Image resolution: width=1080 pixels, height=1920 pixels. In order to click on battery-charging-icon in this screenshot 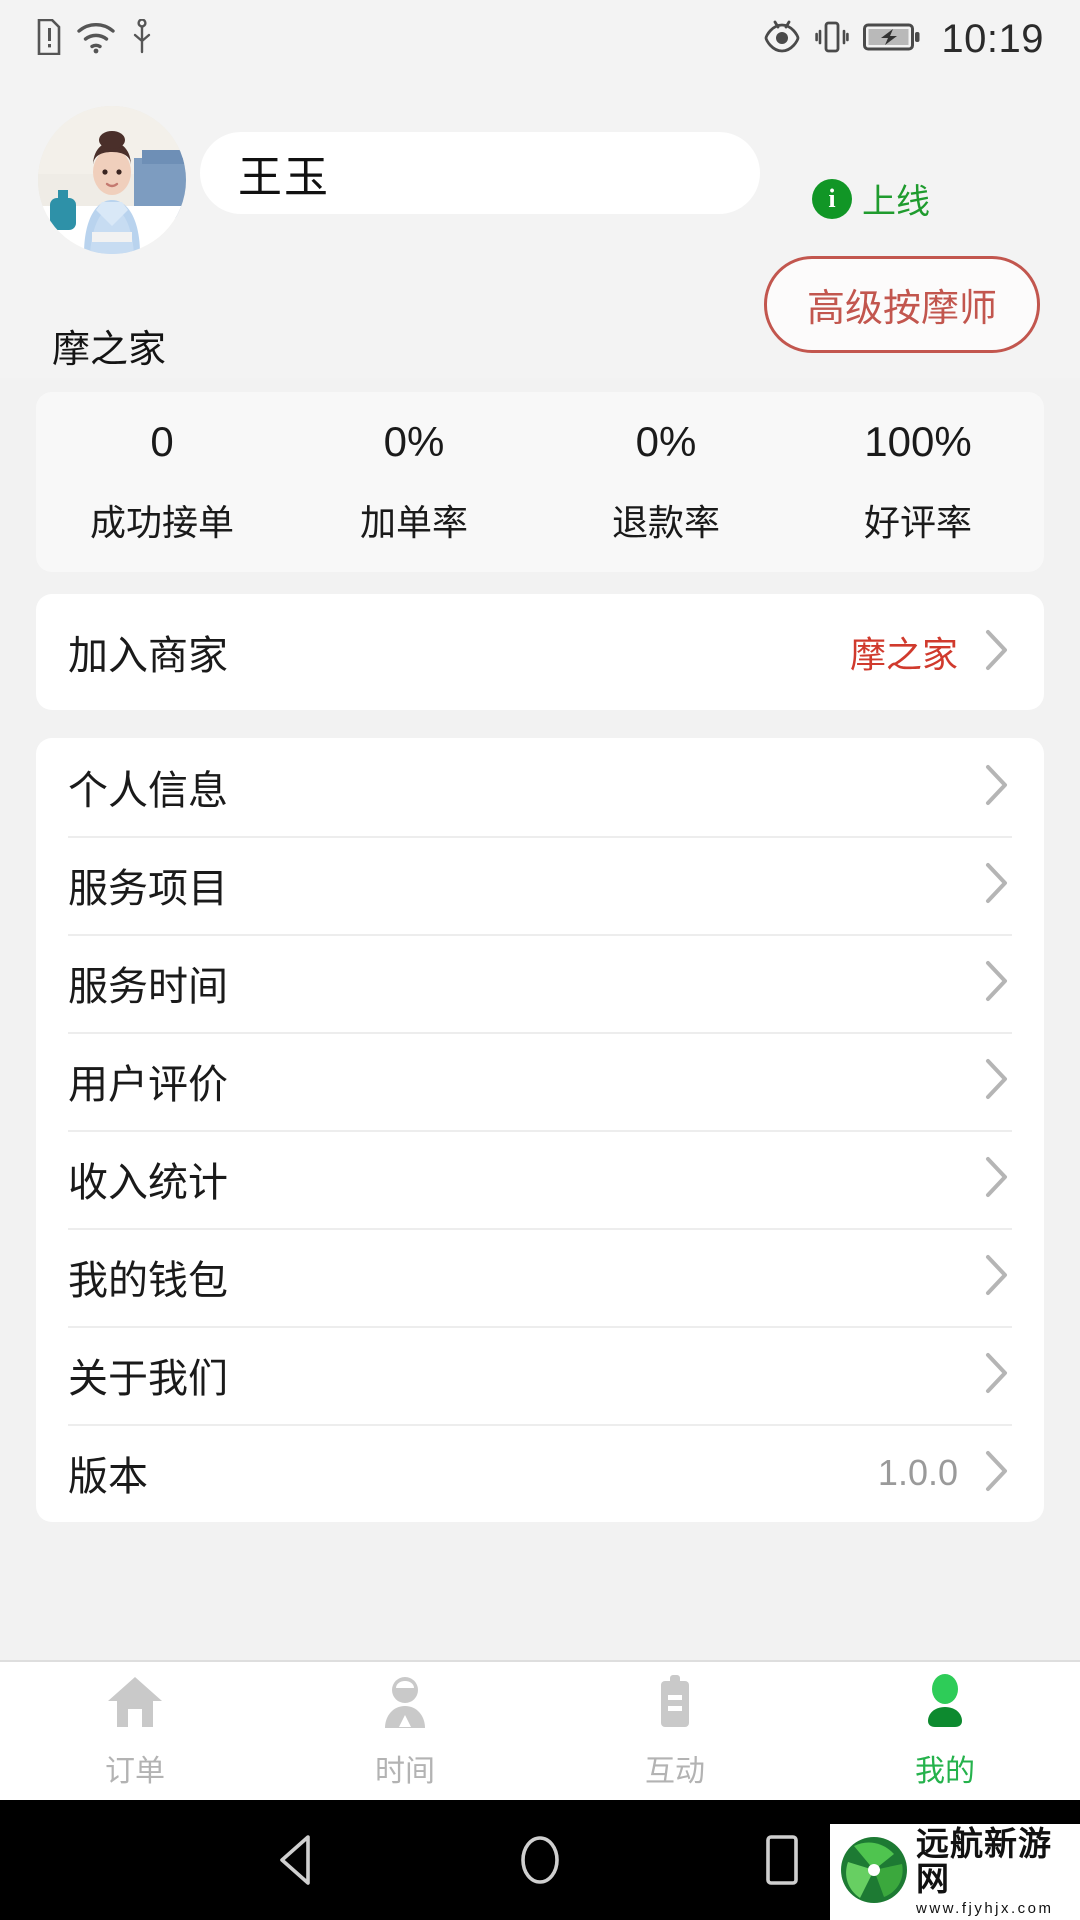, I will do `click(892, 39)`.